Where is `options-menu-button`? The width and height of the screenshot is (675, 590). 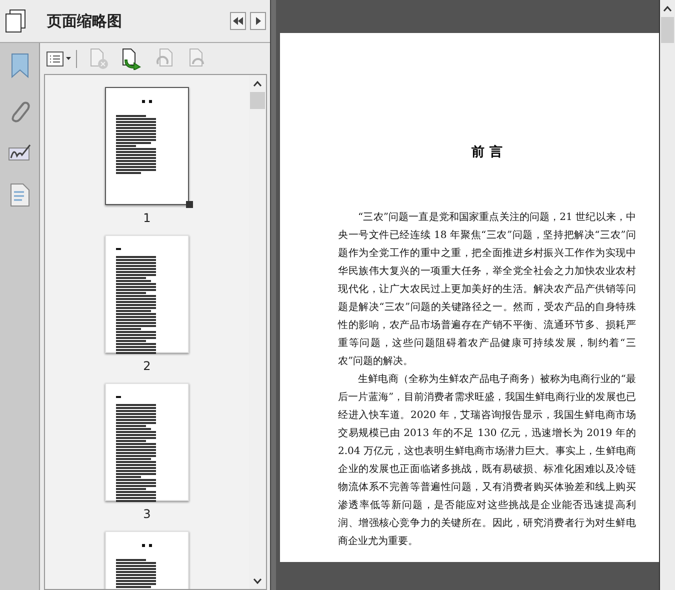
options-menu-button is located at coordinates (59, 59).